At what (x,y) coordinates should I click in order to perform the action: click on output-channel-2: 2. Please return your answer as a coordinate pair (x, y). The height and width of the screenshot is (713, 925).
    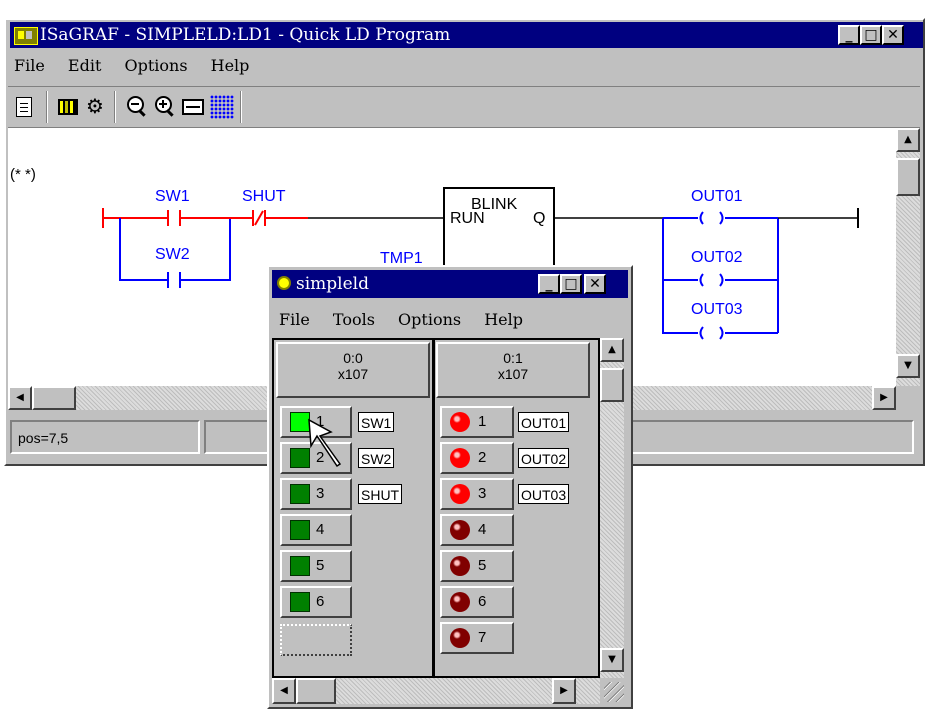
    Looking at the image, I should click on (477, 458).